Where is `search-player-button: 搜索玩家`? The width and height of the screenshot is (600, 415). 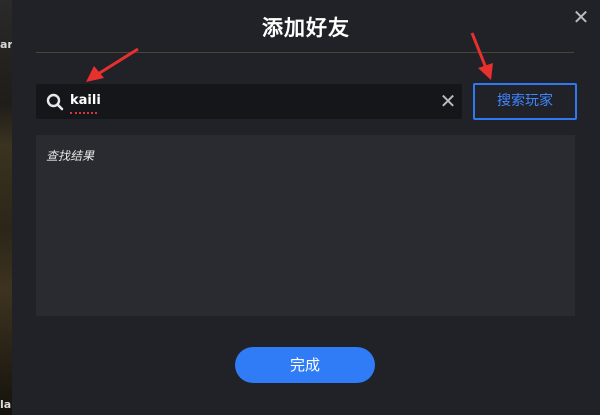 search-player-button: 搜索玩家 is located at coordinates (525, 101).